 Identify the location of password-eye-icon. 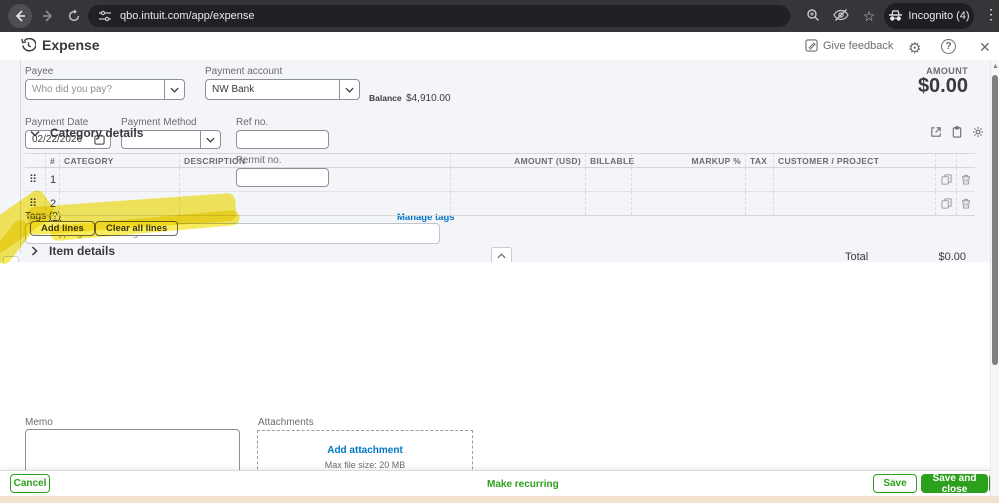
(841, 16).